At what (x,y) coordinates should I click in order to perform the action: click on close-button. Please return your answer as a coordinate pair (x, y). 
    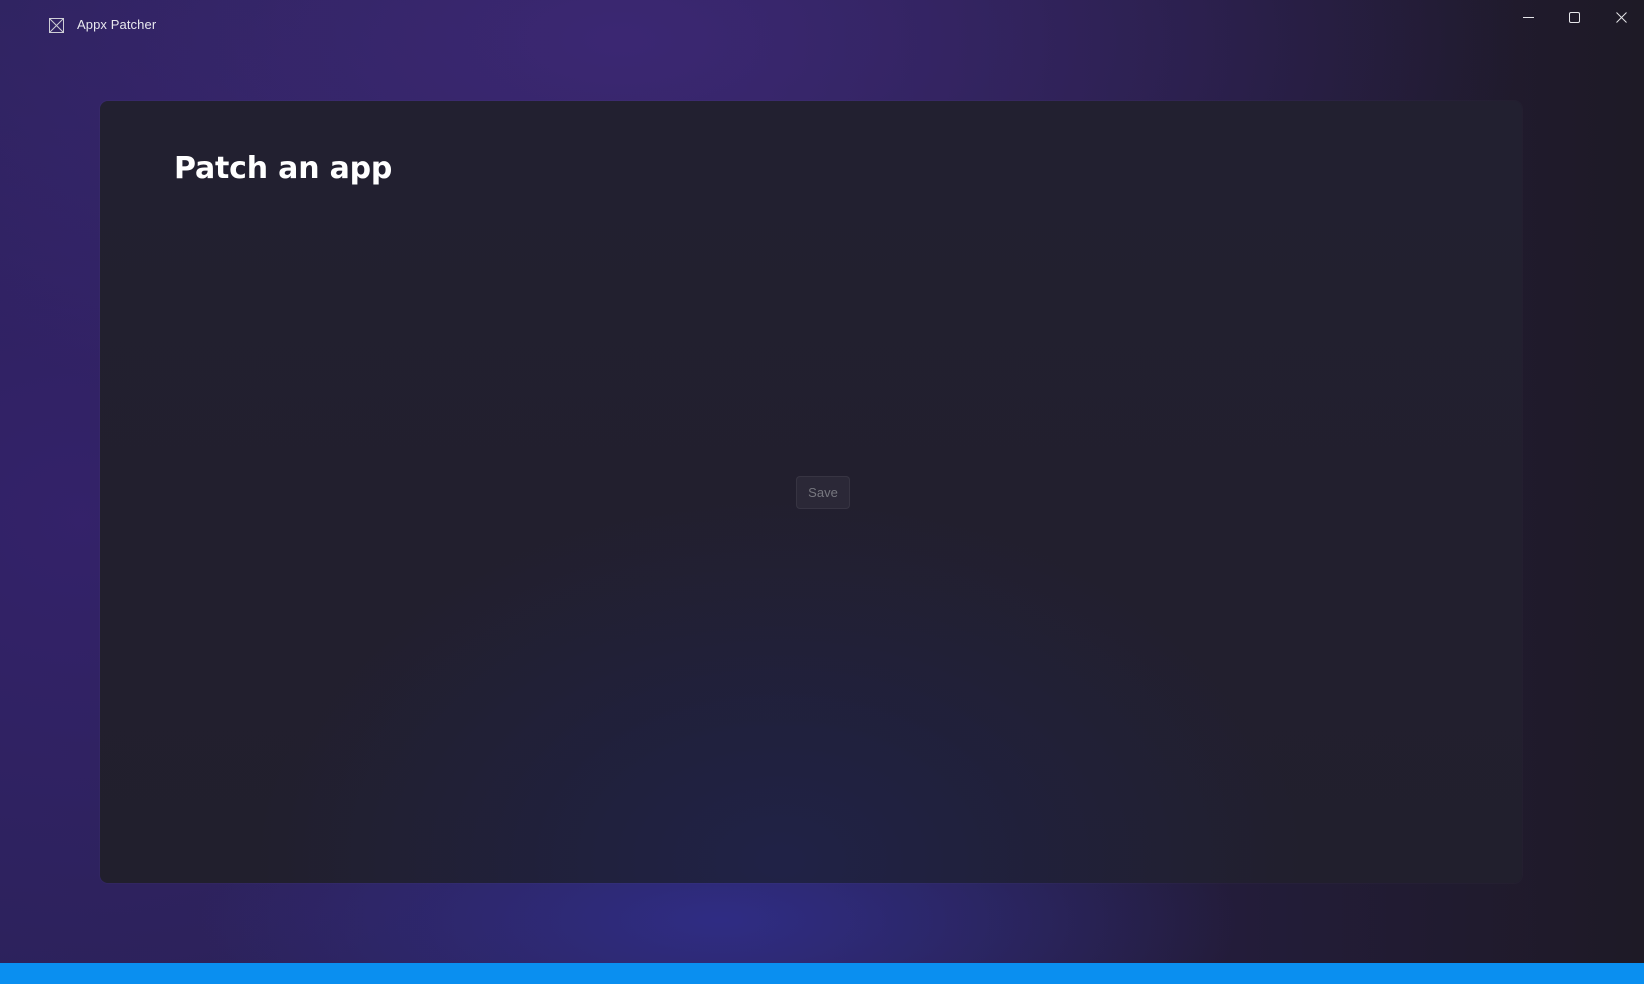
    Looking at the image, I should click on (1621, 17).